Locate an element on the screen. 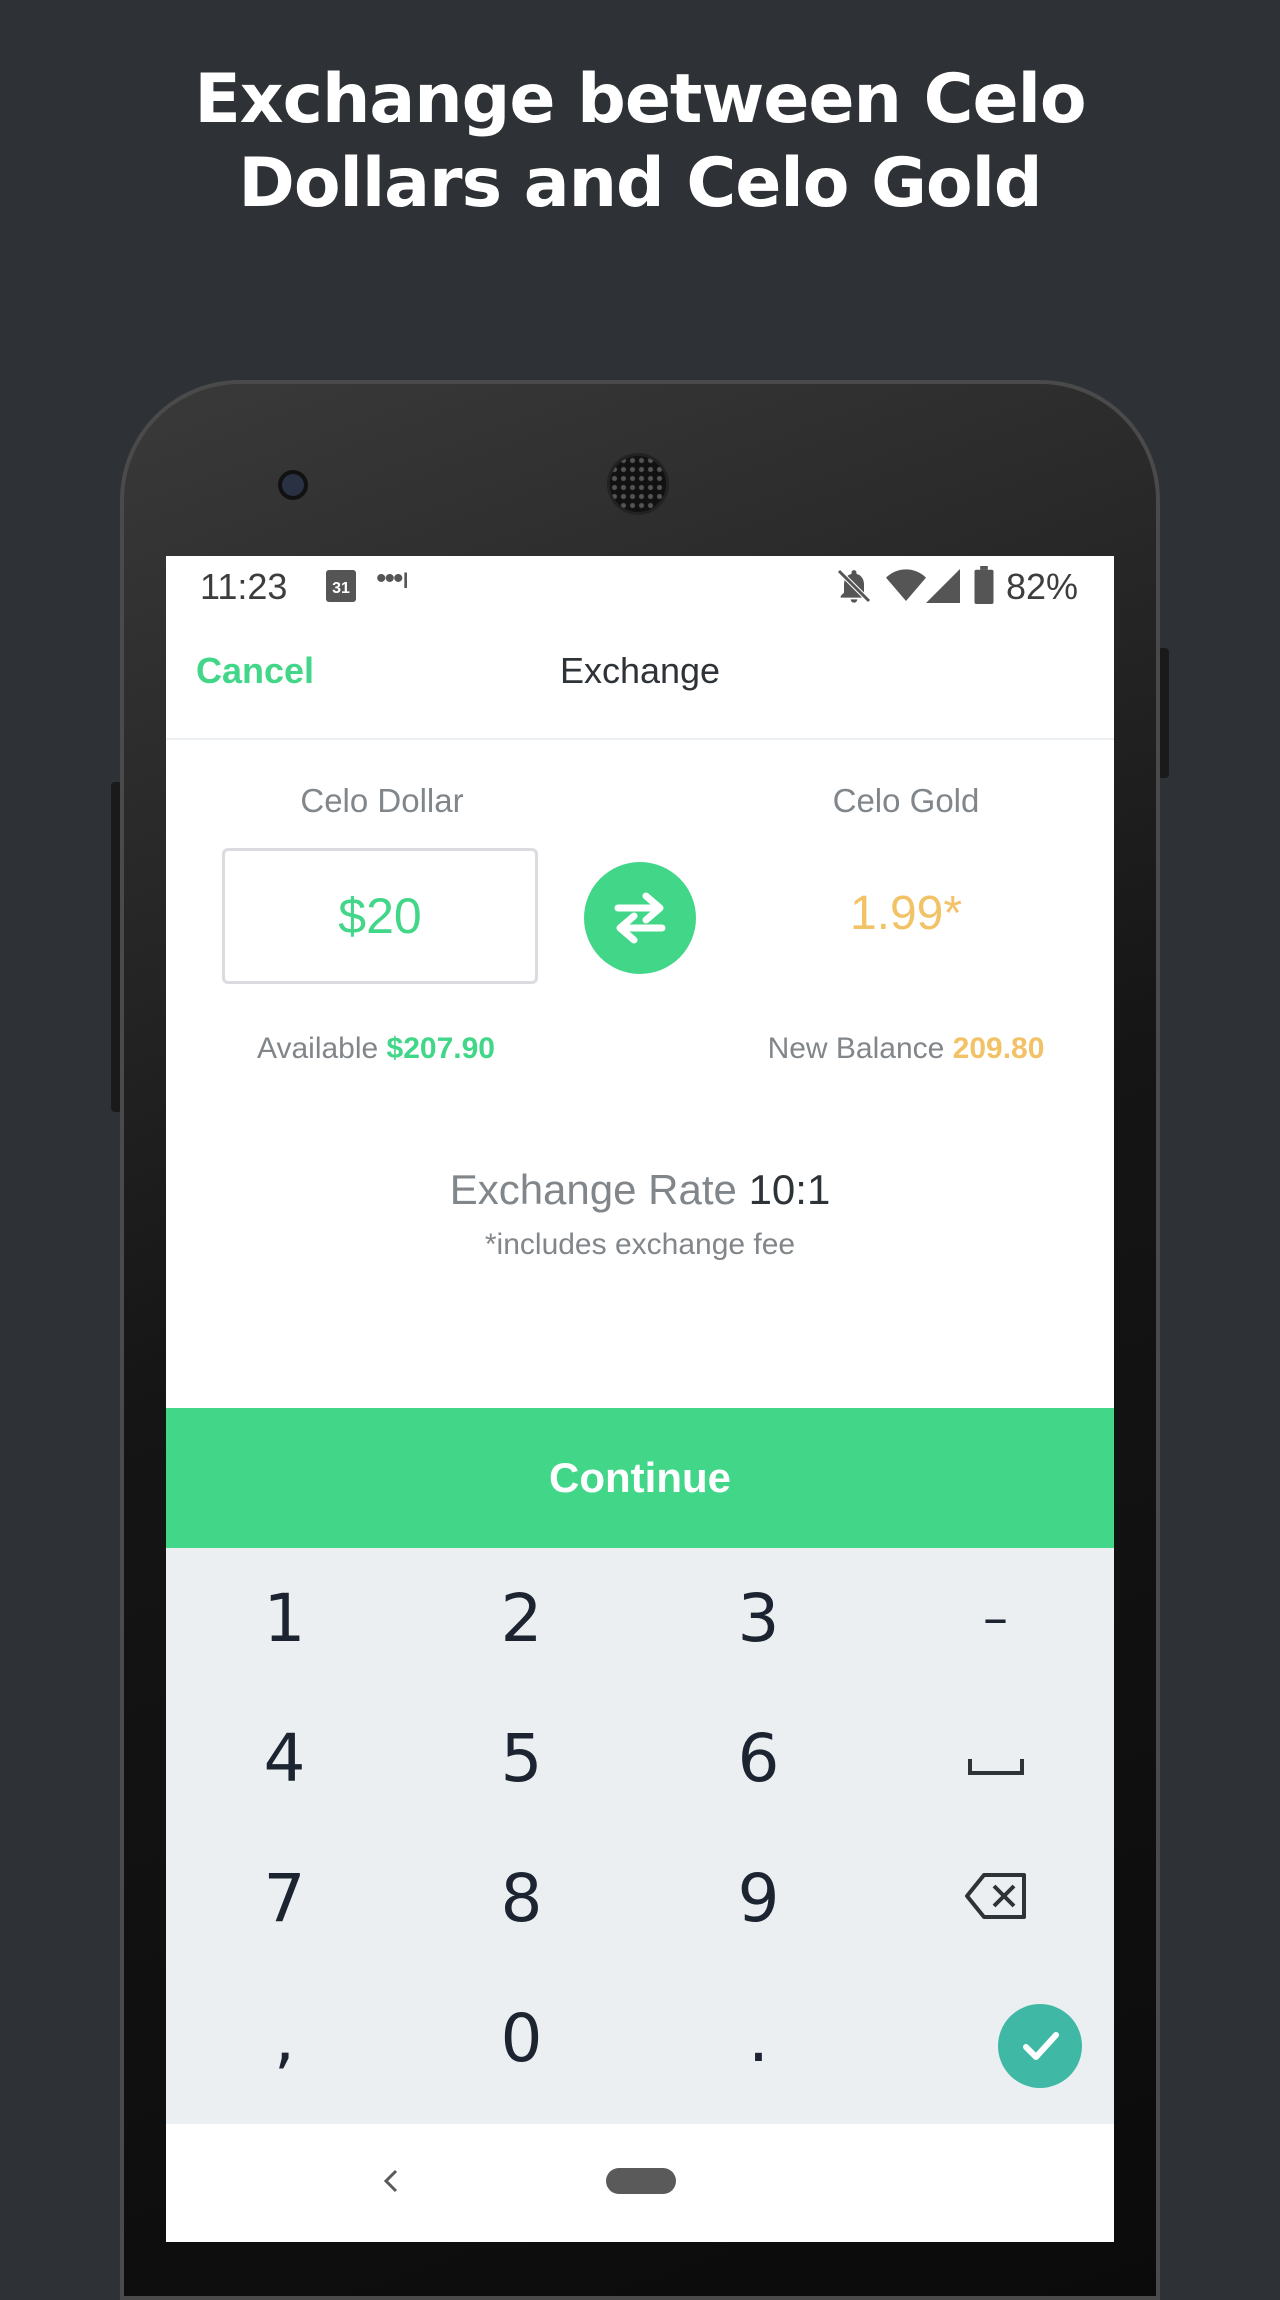  system-navigation-bar is located at coordinates (640, 2183).